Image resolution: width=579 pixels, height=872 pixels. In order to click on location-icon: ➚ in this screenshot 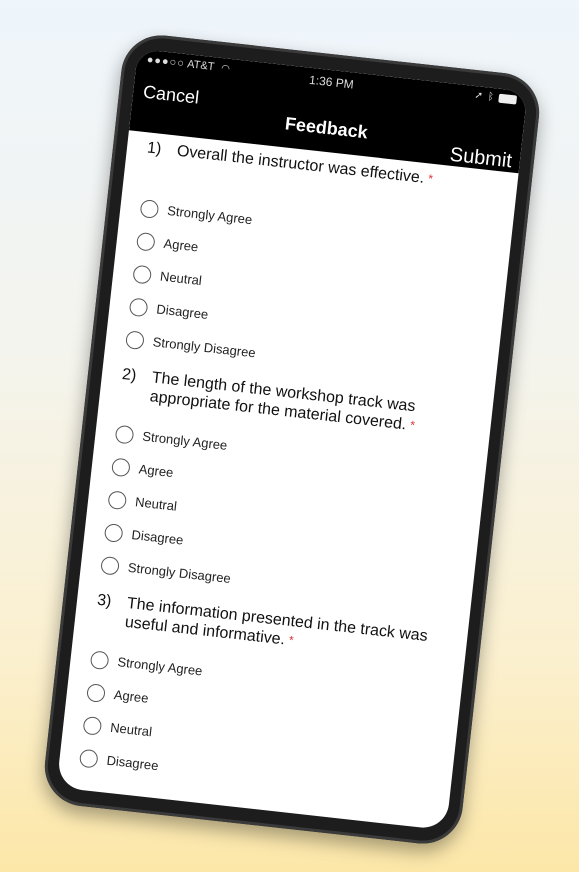, I will do `click(478, 95)`.